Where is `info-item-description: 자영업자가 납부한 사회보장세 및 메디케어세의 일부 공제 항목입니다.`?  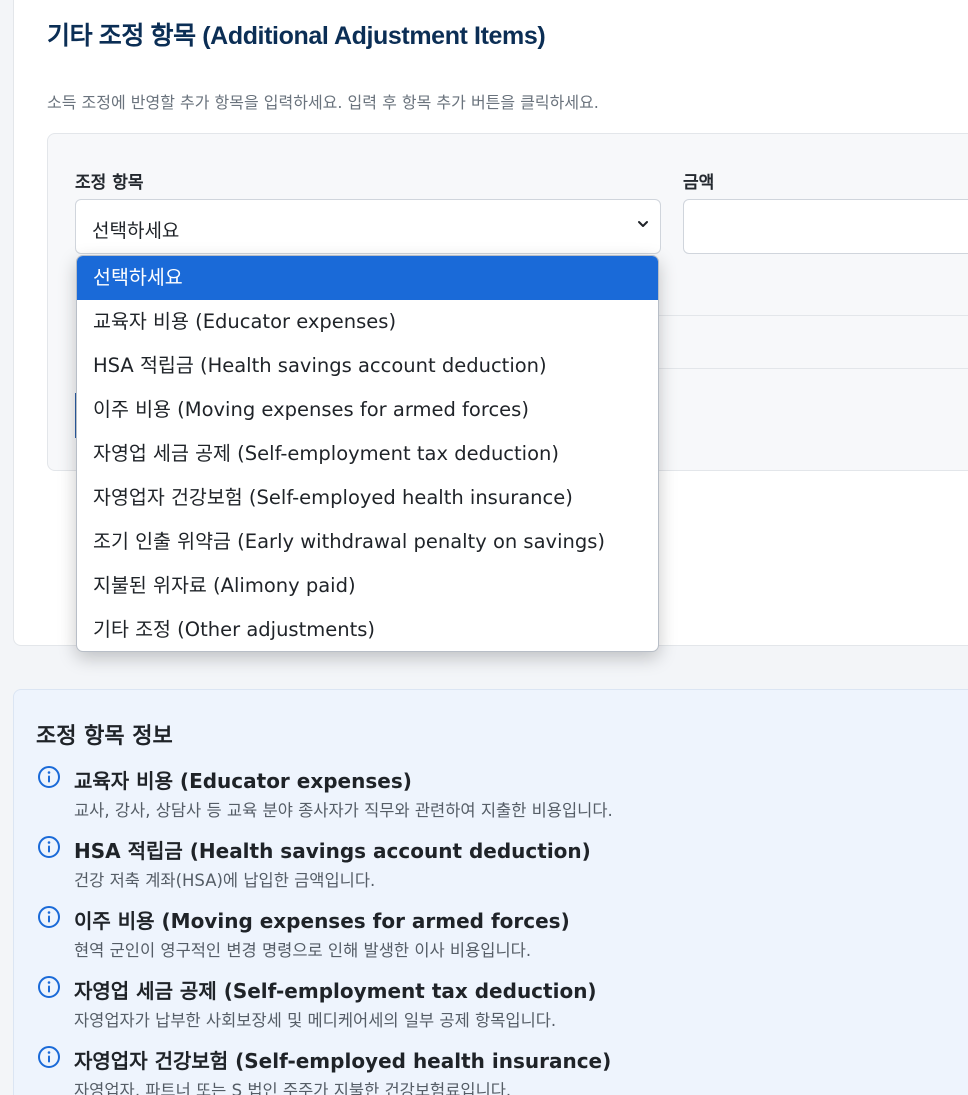 info-item-description: 자영업자가 납부한 사회보장세 및 메디케어세의 일부 공제 항목입니다. is located at coordinates (315, 1020).